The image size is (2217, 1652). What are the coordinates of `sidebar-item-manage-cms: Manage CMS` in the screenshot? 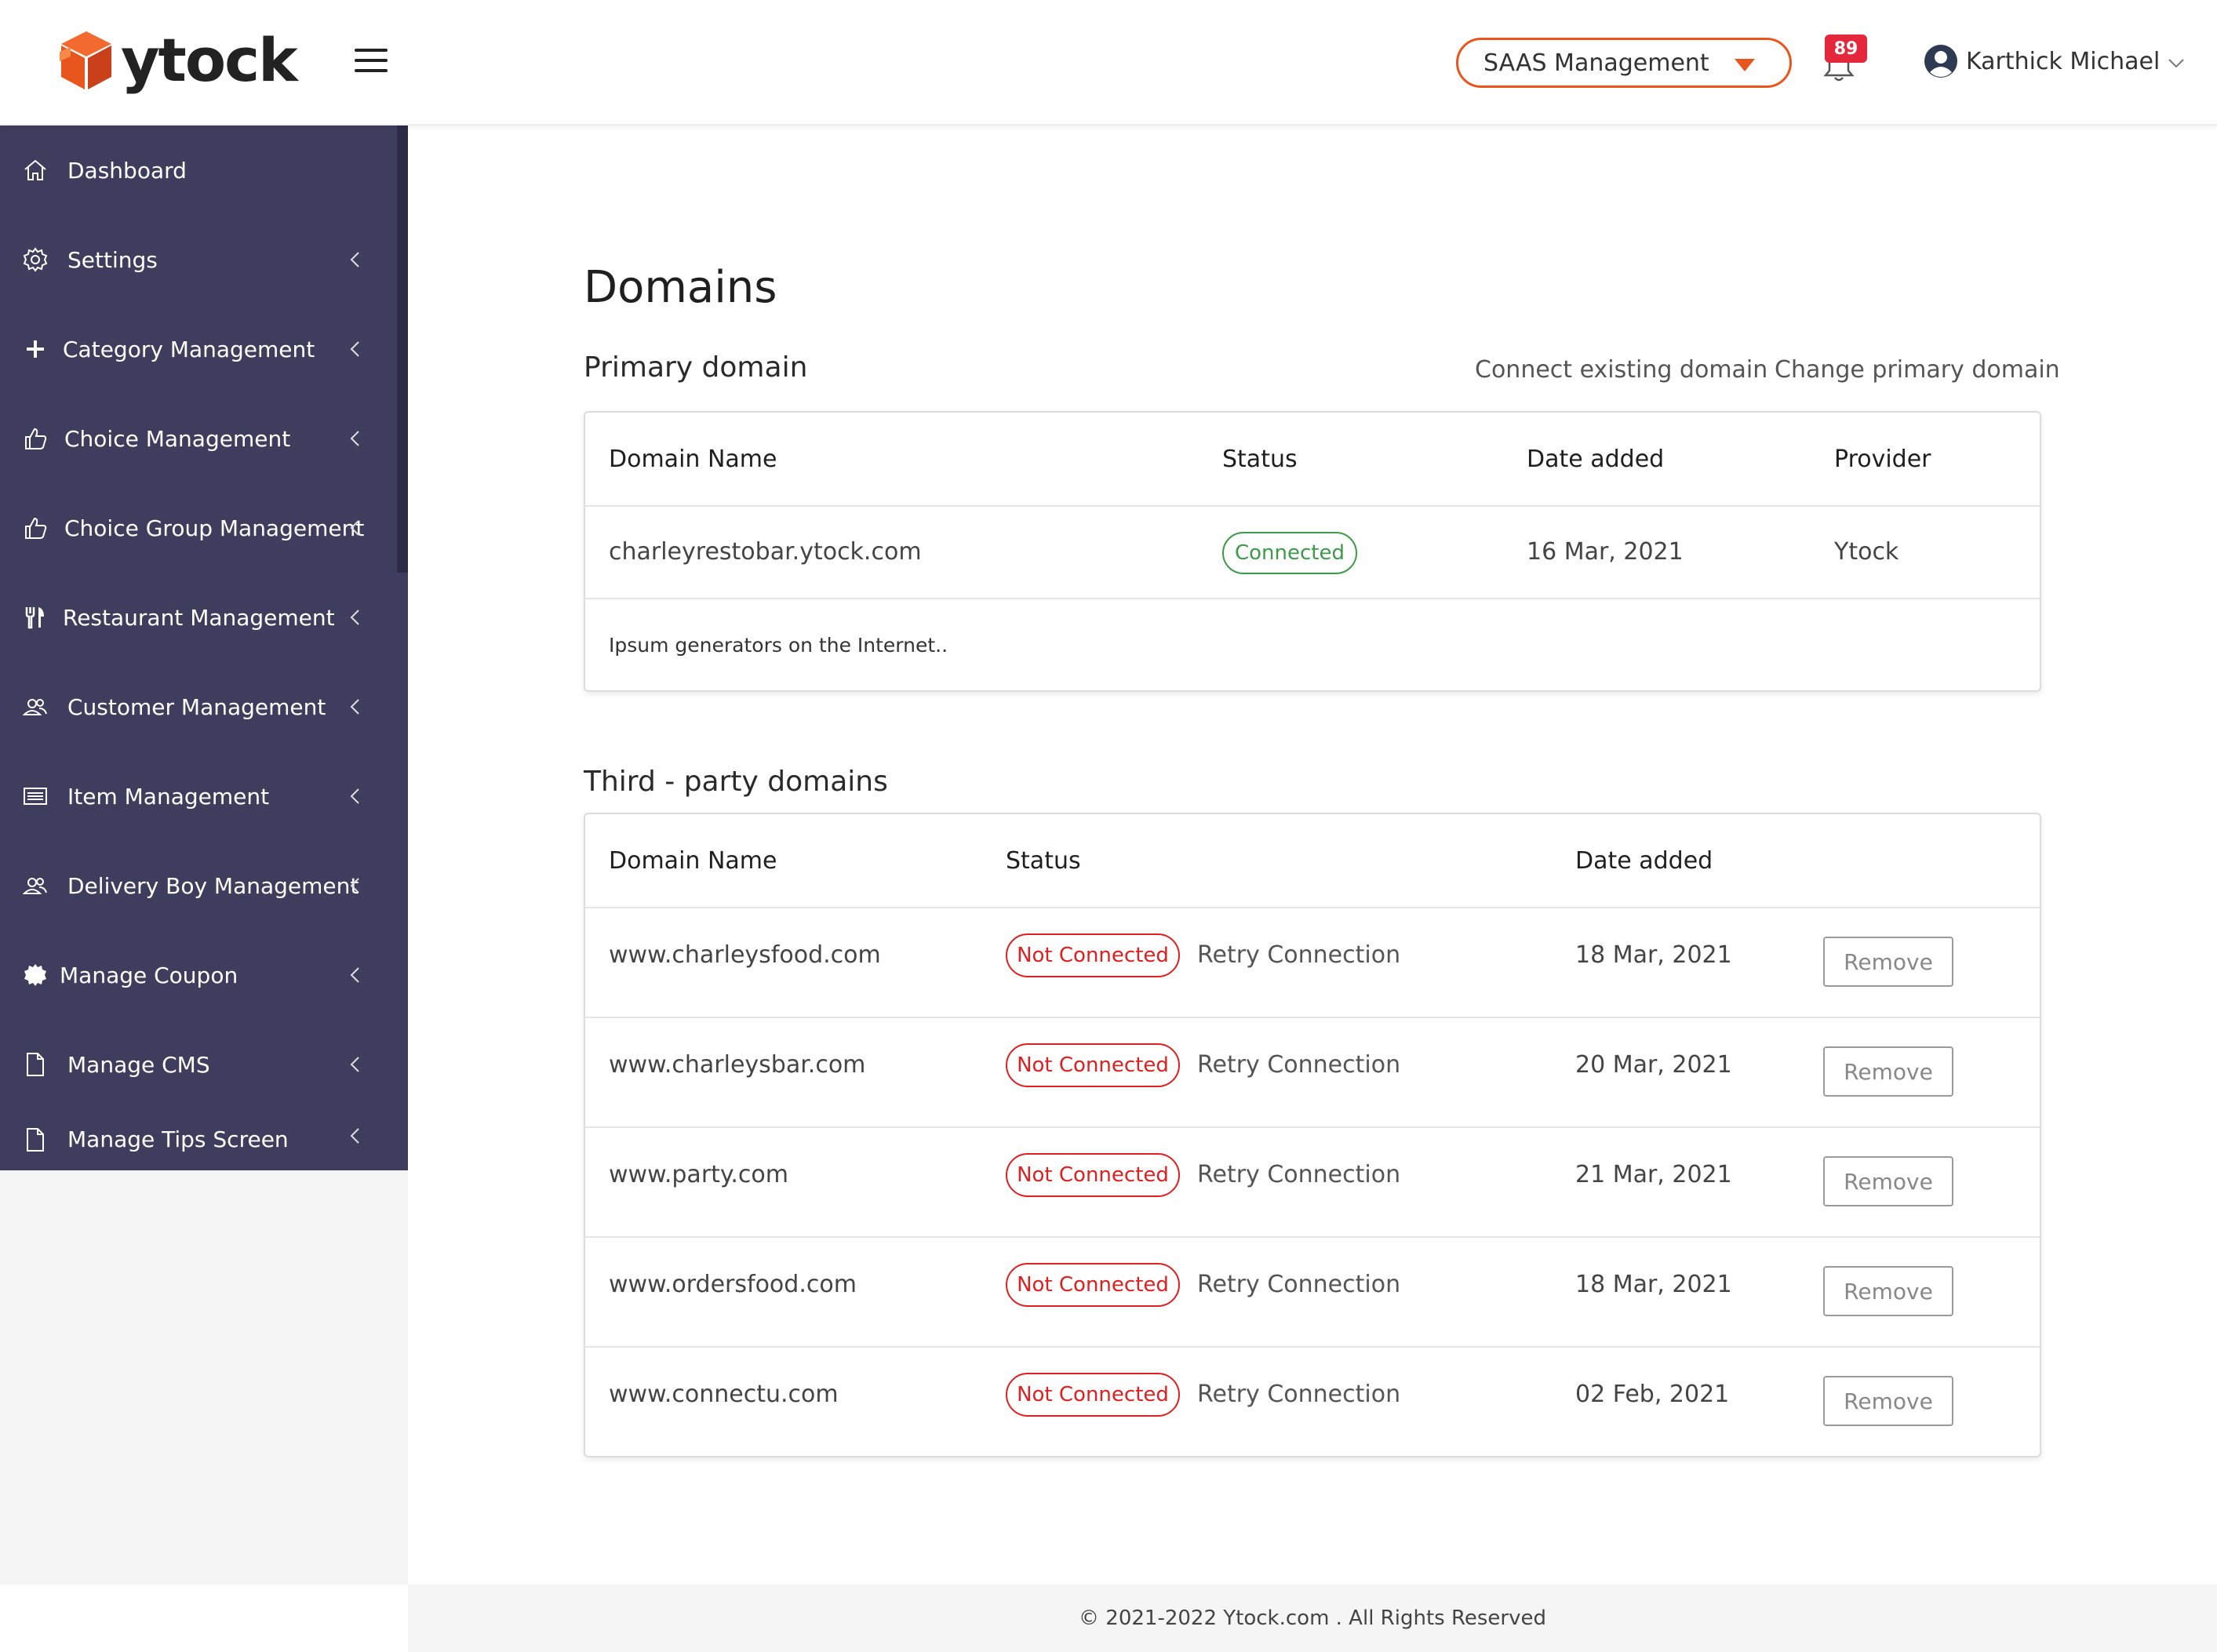 It's located at (198, 1064).